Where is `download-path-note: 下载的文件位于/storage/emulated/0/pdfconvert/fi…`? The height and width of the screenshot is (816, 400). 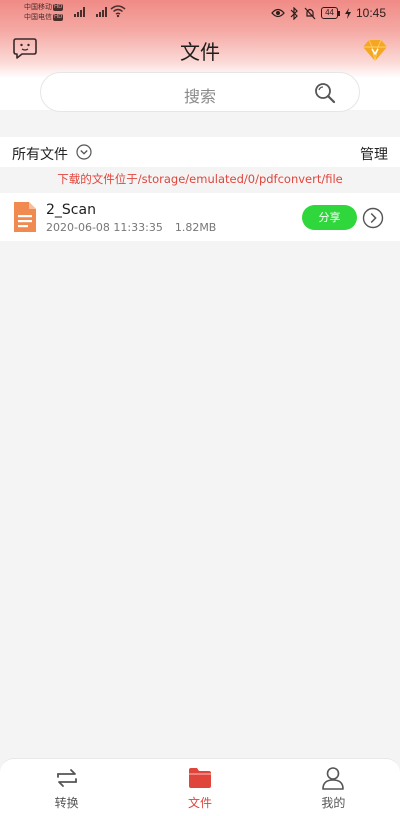
download-path-note: 下载的文件位于/storage/emulated/0/pdfconvert/fi… is located at coordinates (200, 179).